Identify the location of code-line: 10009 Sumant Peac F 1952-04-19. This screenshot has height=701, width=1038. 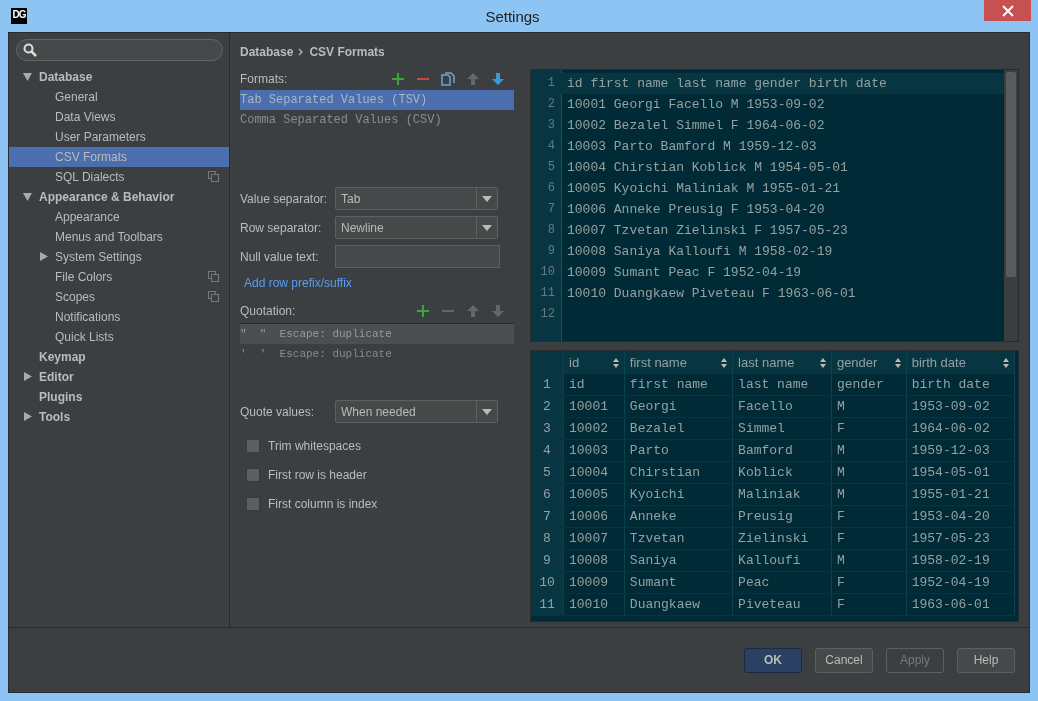
(684, 272).